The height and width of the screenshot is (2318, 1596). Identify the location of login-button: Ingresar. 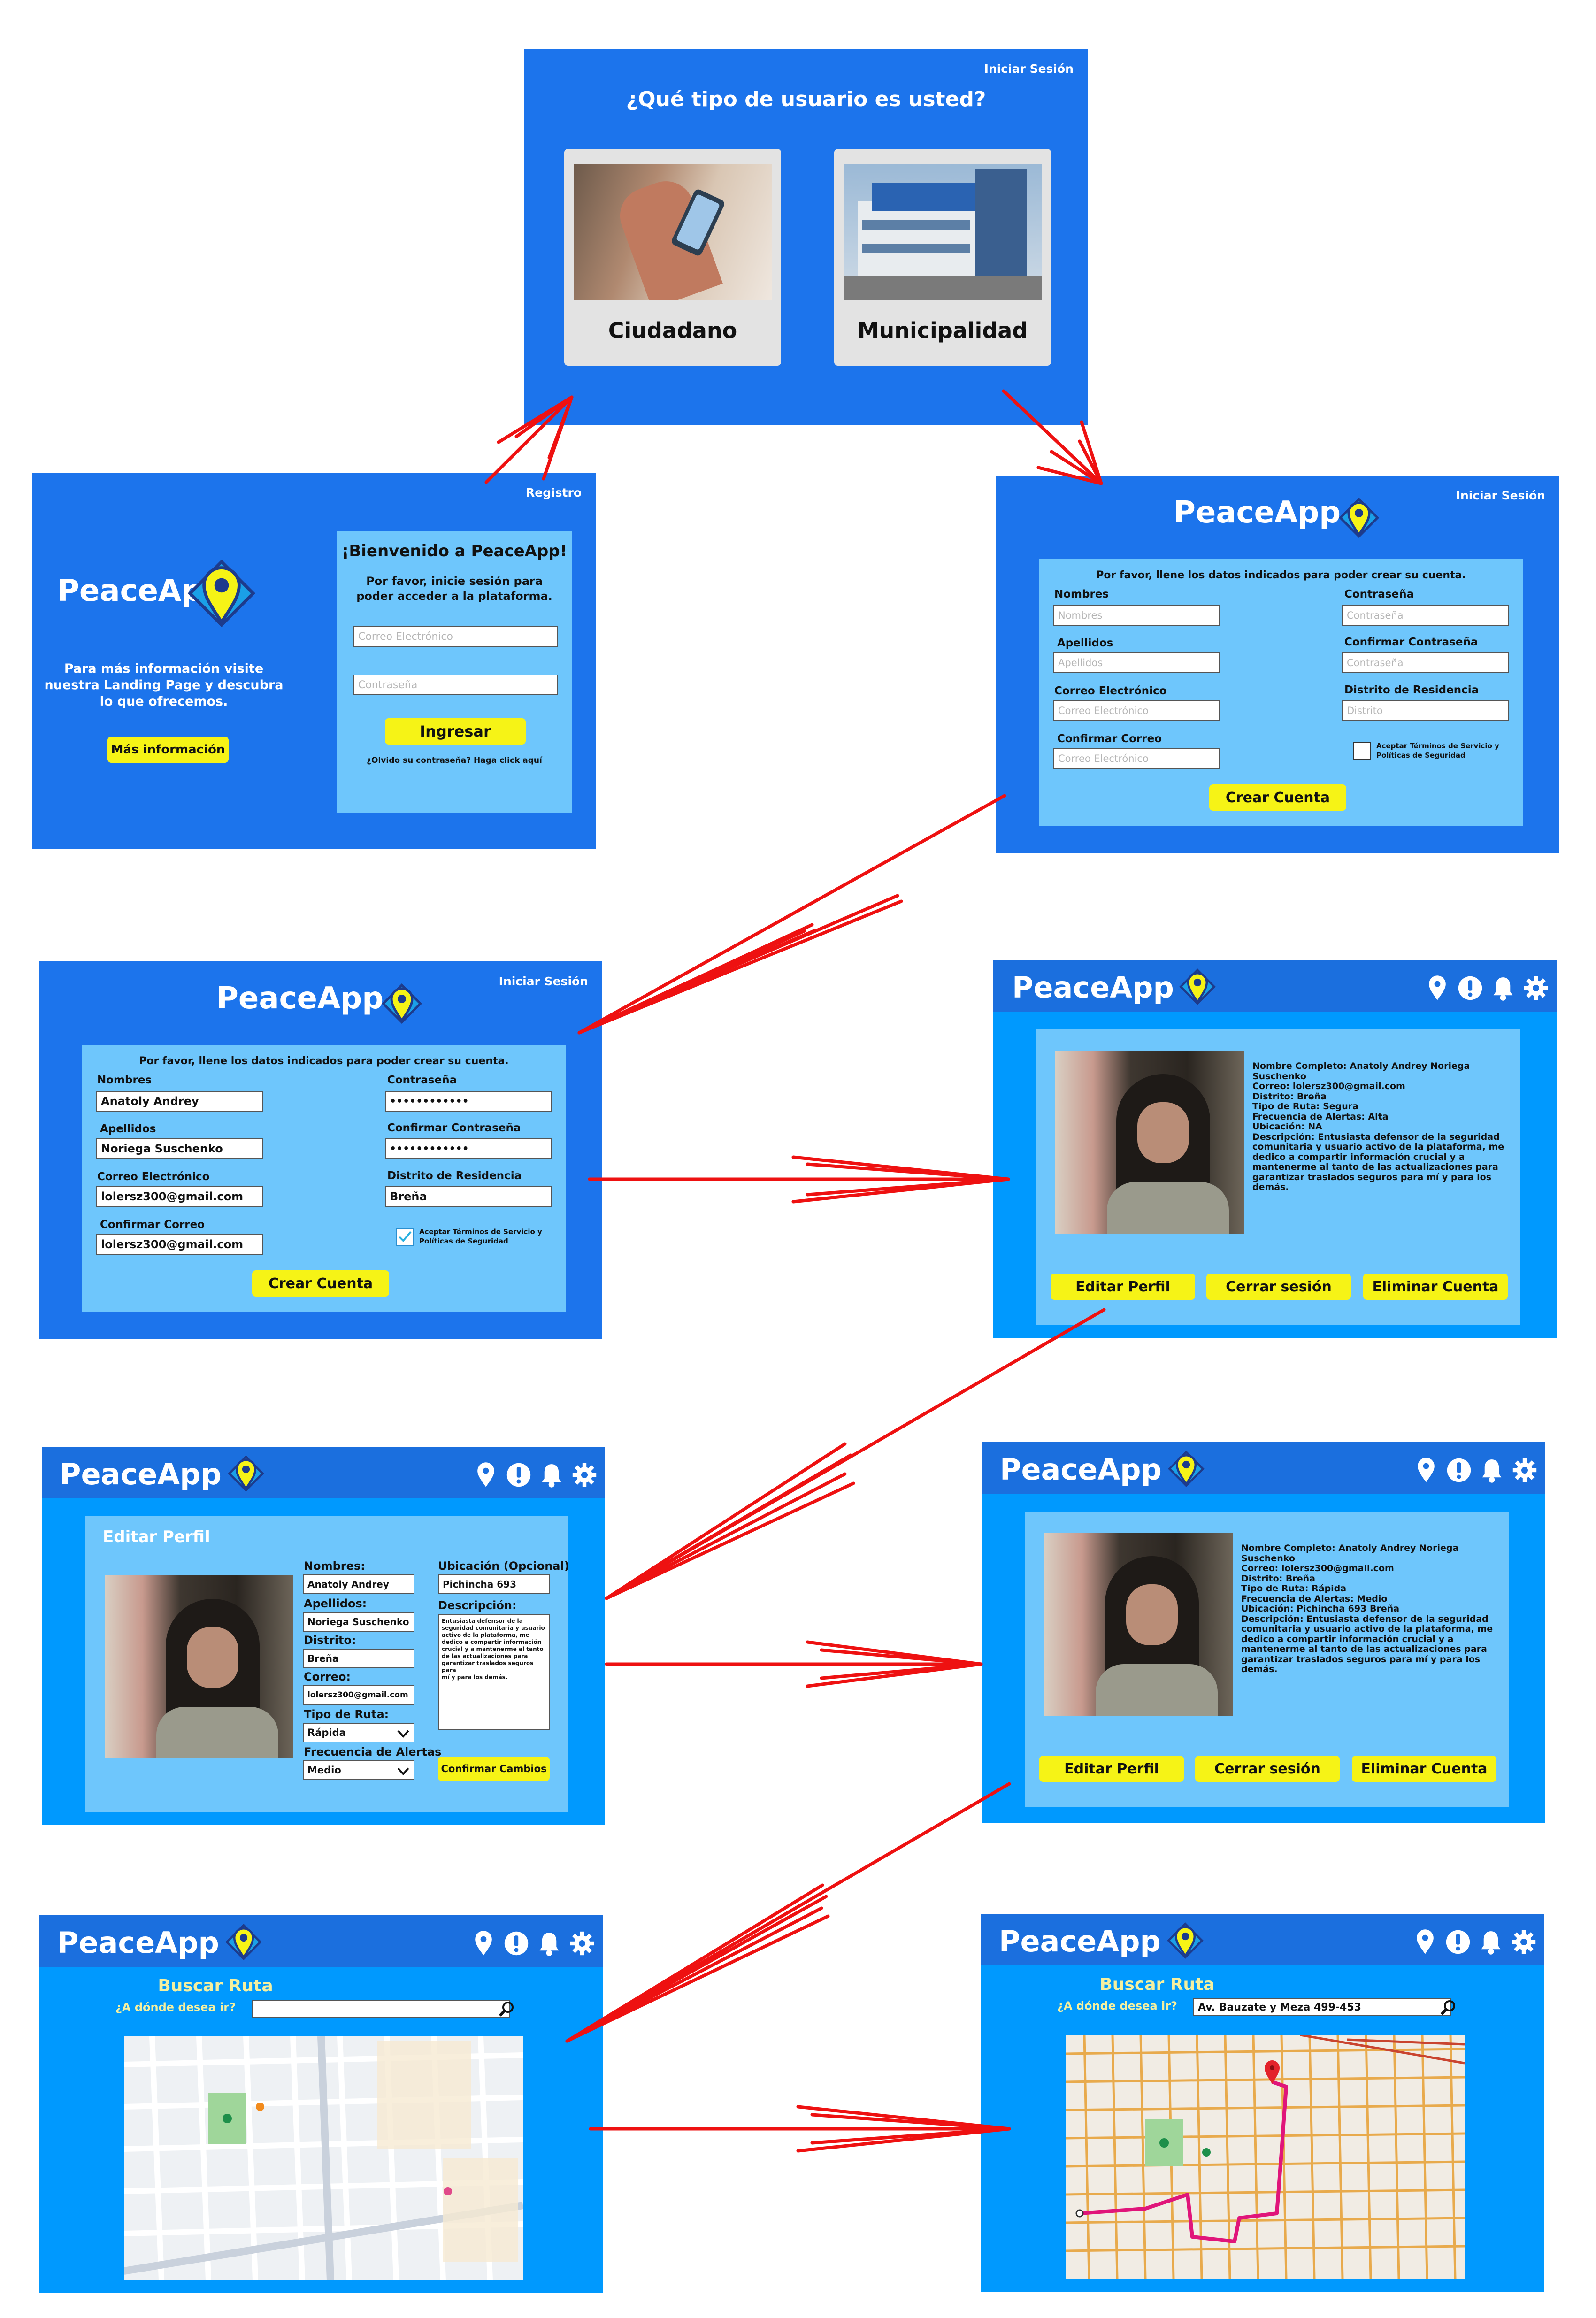
(456, 731).